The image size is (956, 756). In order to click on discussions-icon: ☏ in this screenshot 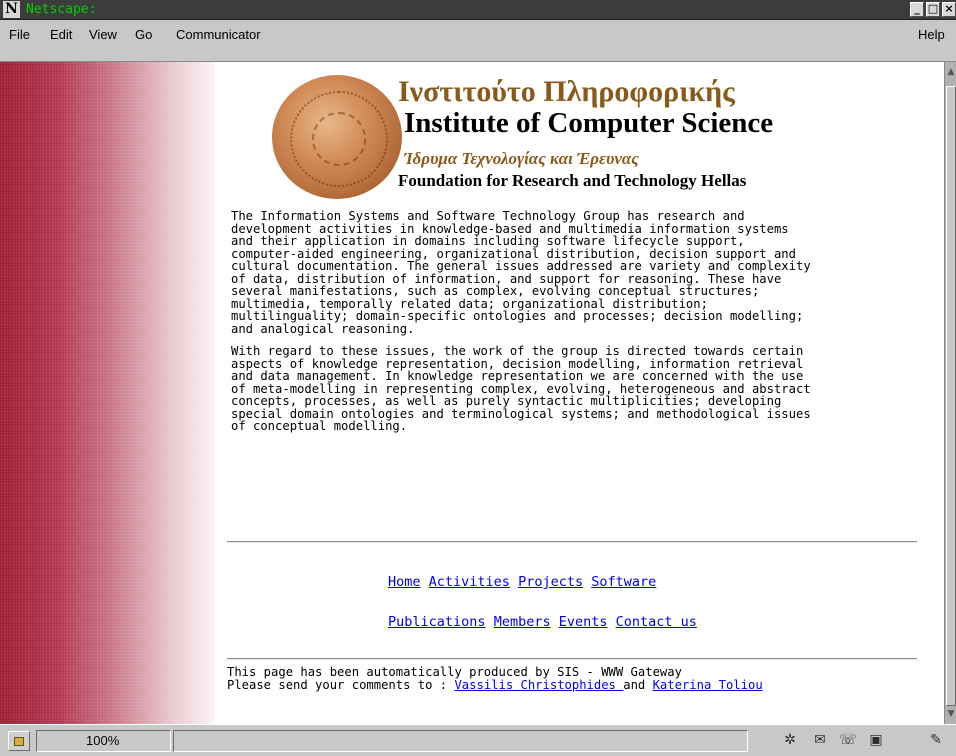, I will do `click(848, 740)`.